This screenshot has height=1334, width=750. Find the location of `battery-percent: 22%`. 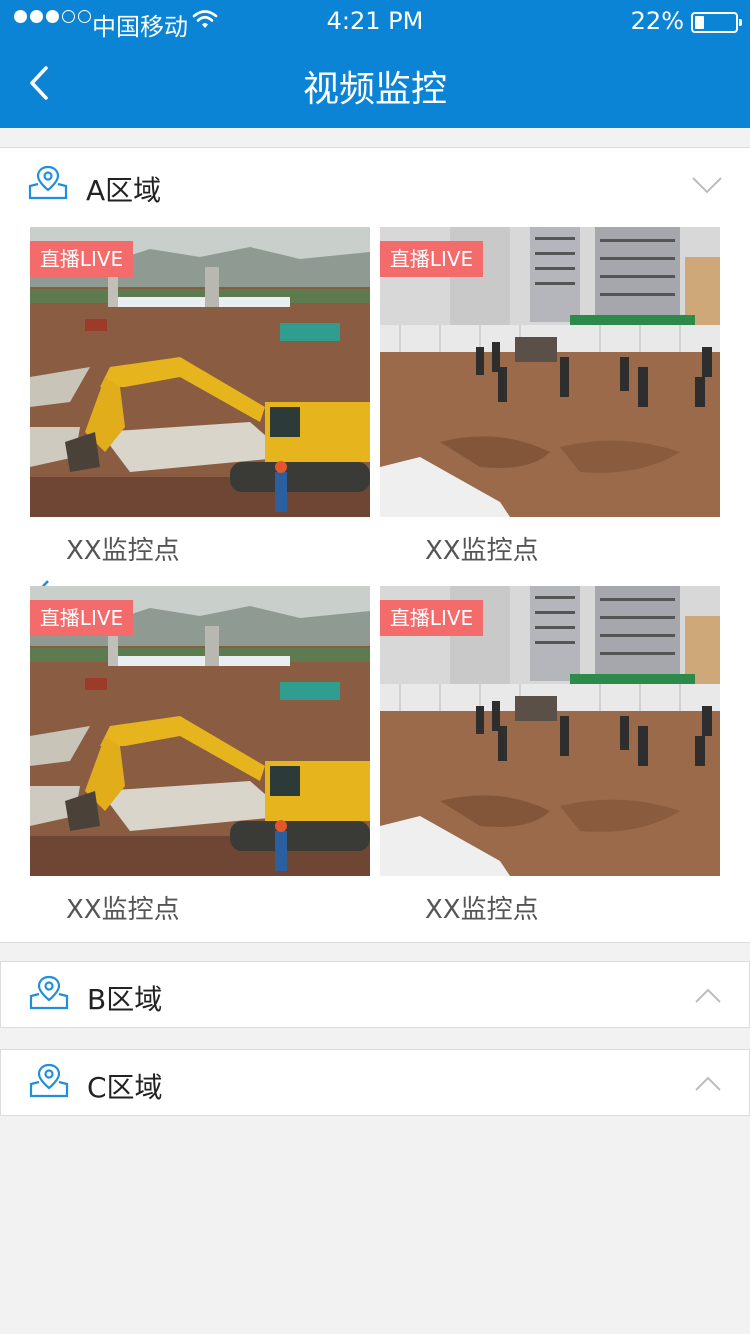

battery-percent: 22% is located at coordinates (657, 21).